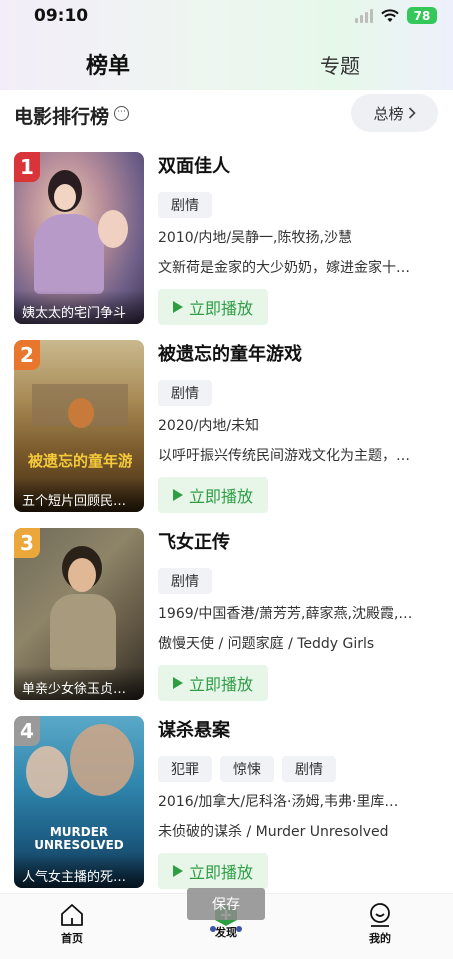 The width and height of the screenshot is (453, 959). I want to click on section-header: 电影排行榜 ⋯ 总榜, so click(226, 113).